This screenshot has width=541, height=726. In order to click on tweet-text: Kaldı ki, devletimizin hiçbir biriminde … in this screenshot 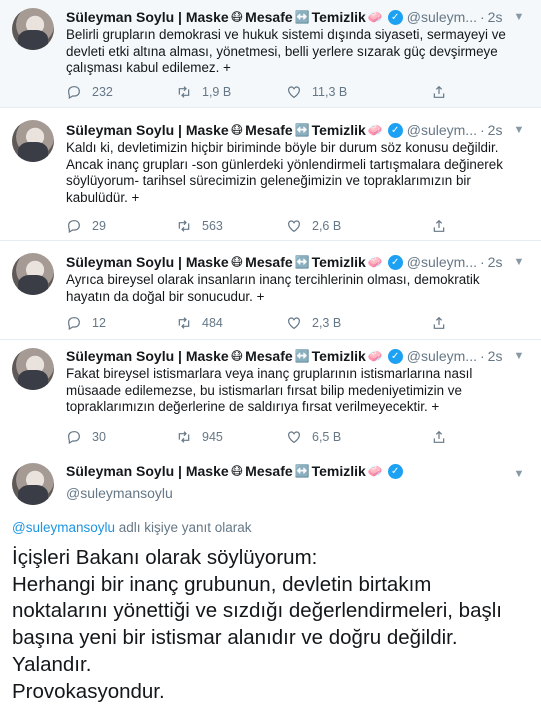, I will do `click(284, 172)`.